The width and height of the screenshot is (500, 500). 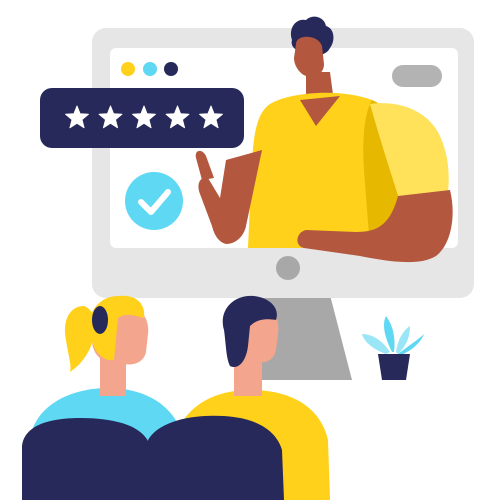 I want to click on viewer-woman-ponytail, so click(x=79, y=339).